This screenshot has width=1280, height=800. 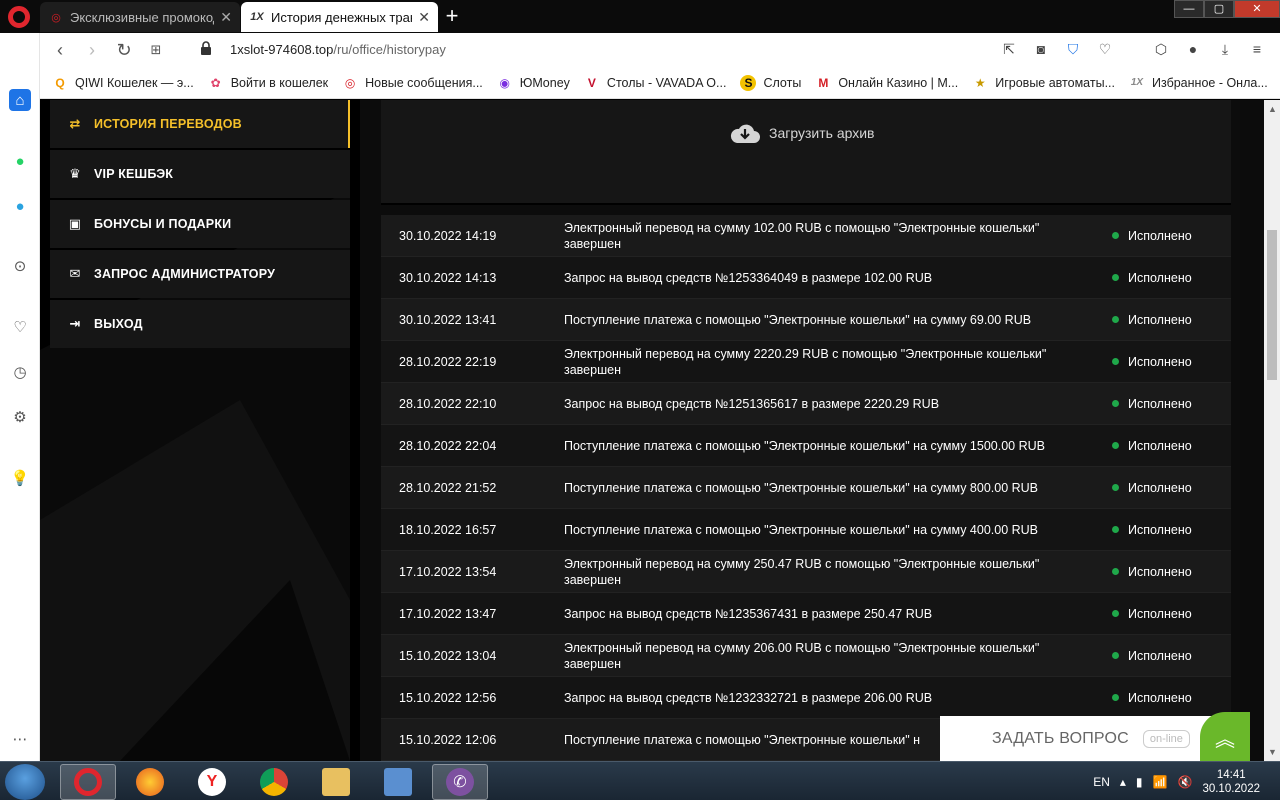 What do you see at coordinates (134, 174) in the screenshot?
I see `menu-item-label: VIP КЕШБЭК` at bounding box center [134, 174].